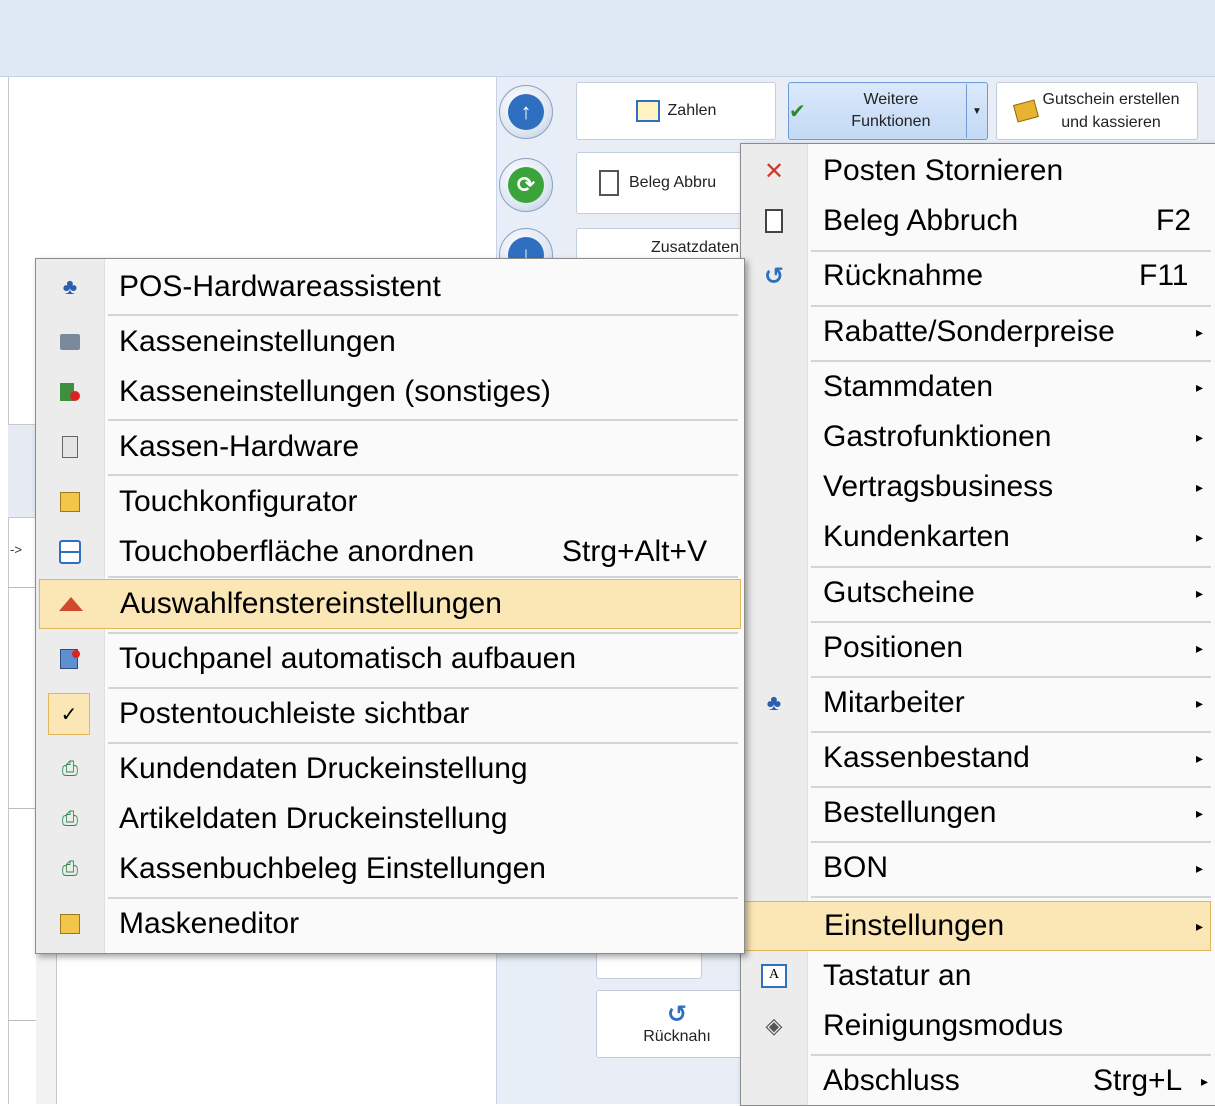 The height and width of the screenshot is (1106, 1215). Describe the element at coordinates (910, 812) in the screenshot. I see `menu-item-label: Bestellungen` at that location.